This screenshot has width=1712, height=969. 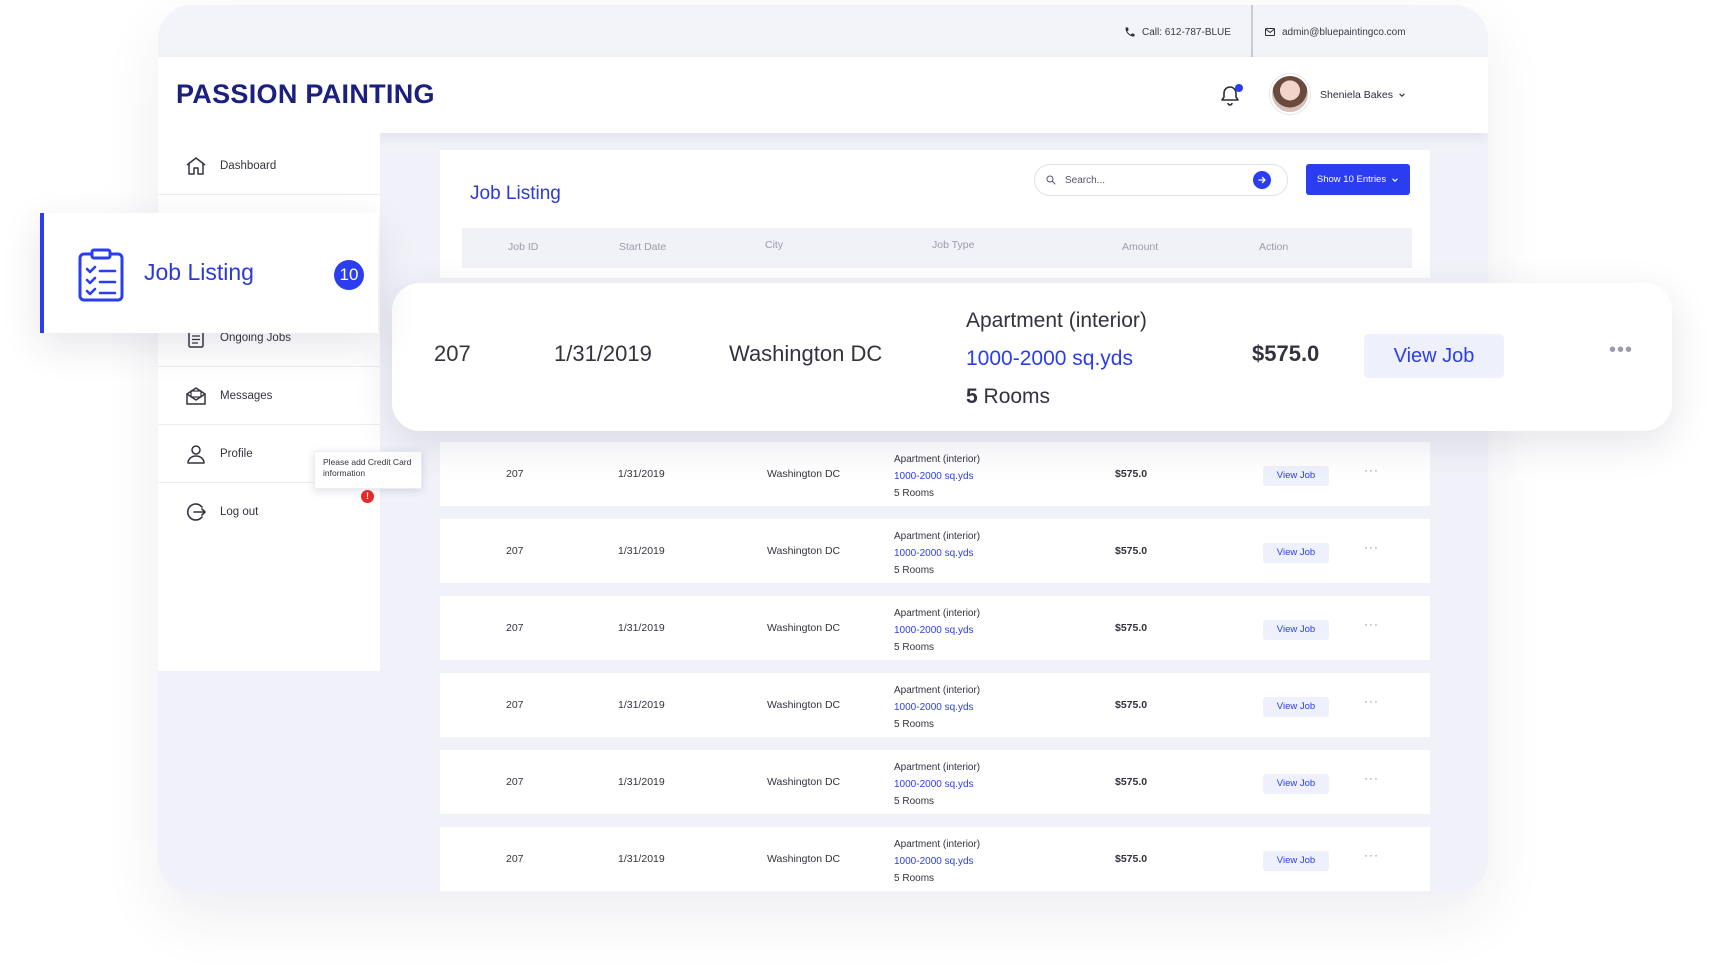 I want to click on sidebar-item-dashboard: Dashboard, so click(x=269, y=166).